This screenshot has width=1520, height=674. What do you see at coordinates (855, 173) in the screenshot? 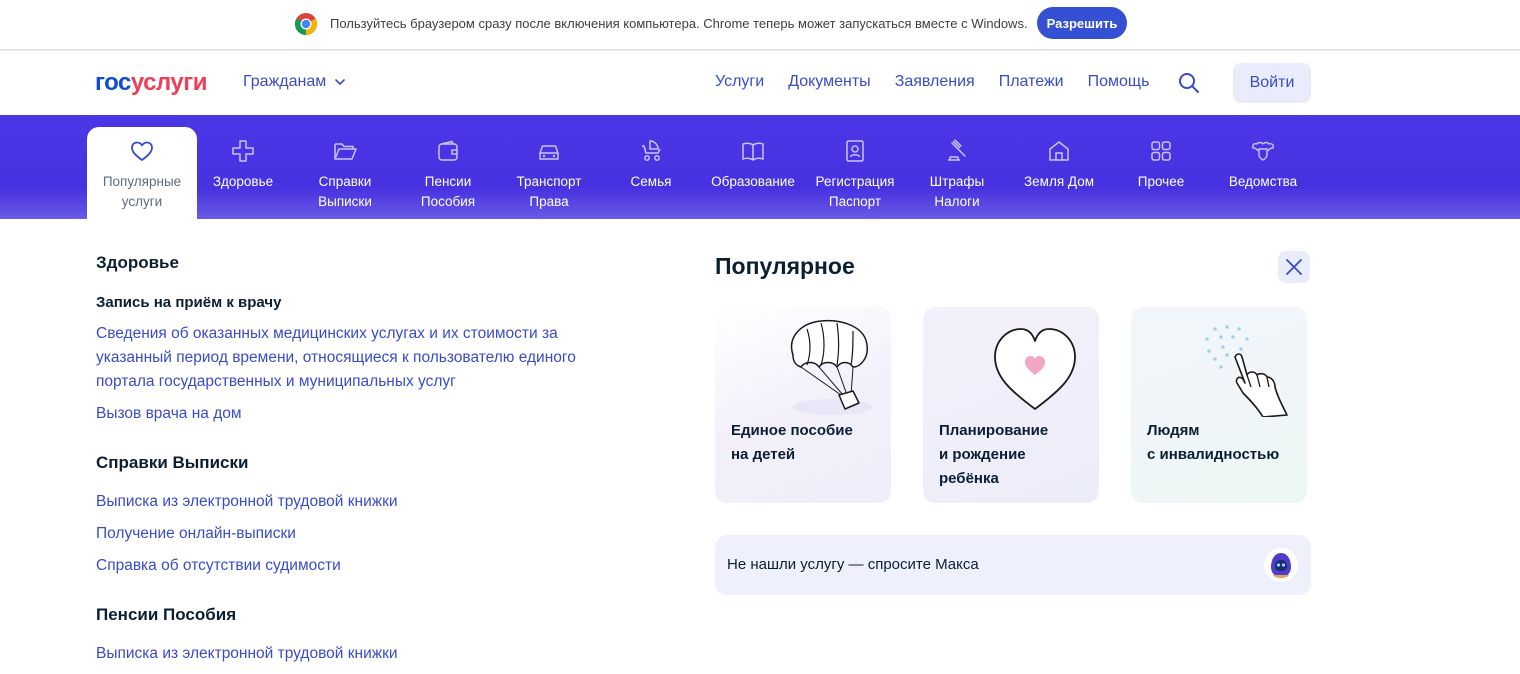
I see `category-registration: Регистрация Паспорт` at bounding box center [855, 173].